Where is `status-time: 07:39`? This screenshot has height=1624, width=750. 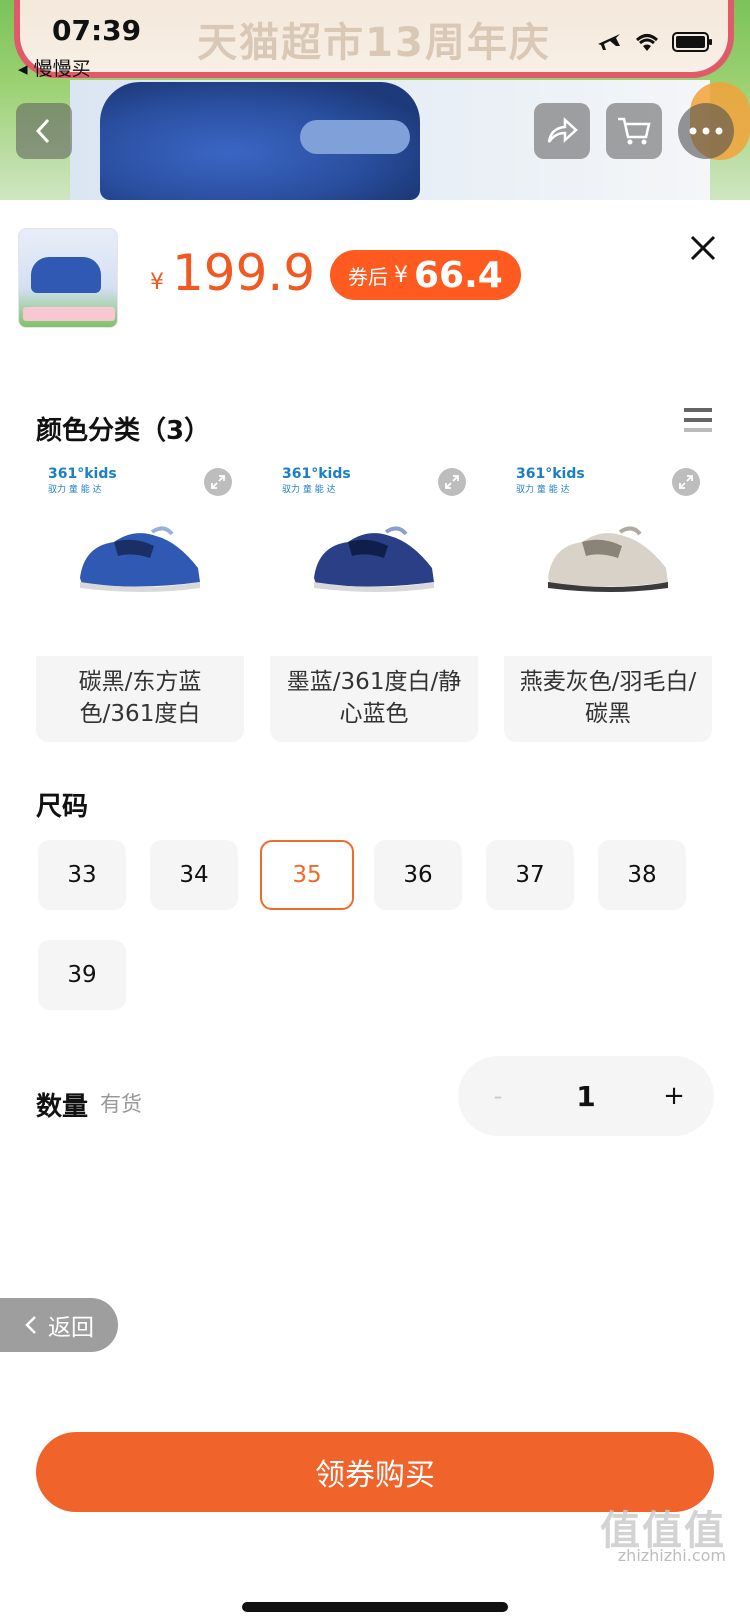 status-time: 07:39 is located at coordinates (97, 30).